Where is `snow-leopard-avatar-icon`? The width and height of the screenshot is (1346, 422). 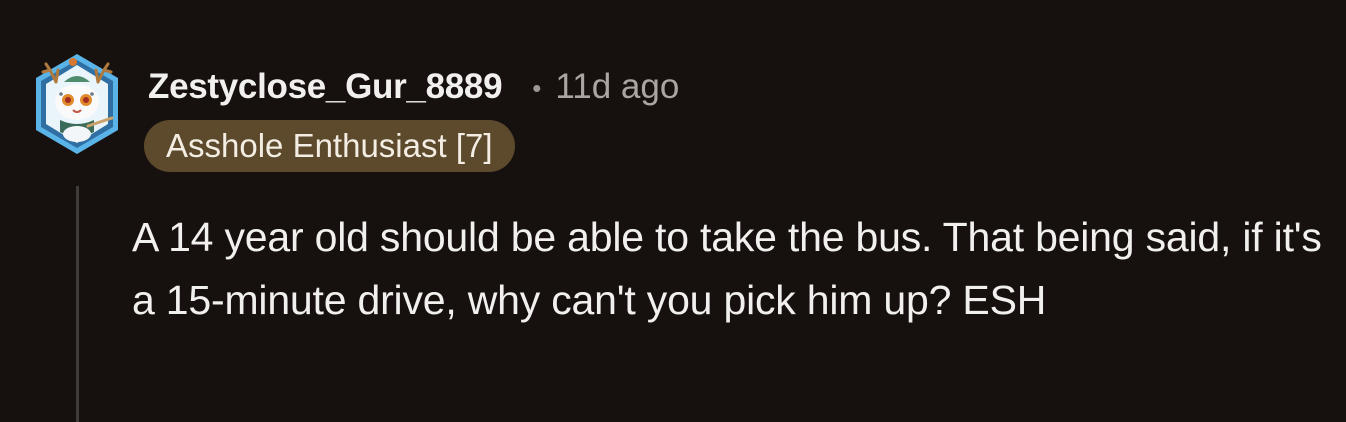
snow-leopard-avatar-icon is located at coordinates (77, 104).